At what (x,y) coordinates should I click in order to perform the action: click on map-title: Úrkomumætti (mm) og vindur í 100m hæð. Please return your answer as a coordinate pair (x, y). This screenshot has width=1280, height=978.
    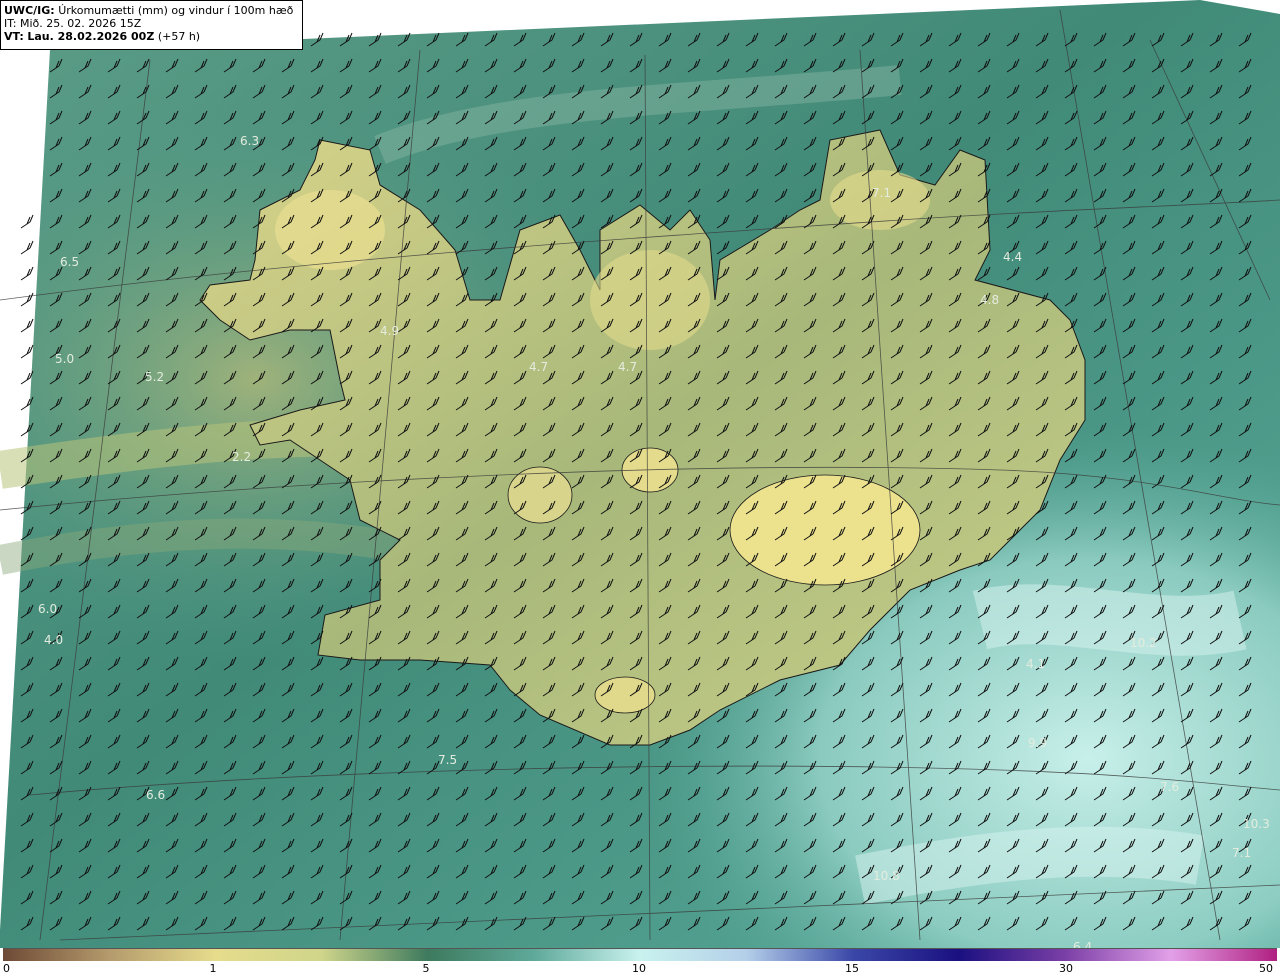
    Looking at the image, I should click on (176, 10).